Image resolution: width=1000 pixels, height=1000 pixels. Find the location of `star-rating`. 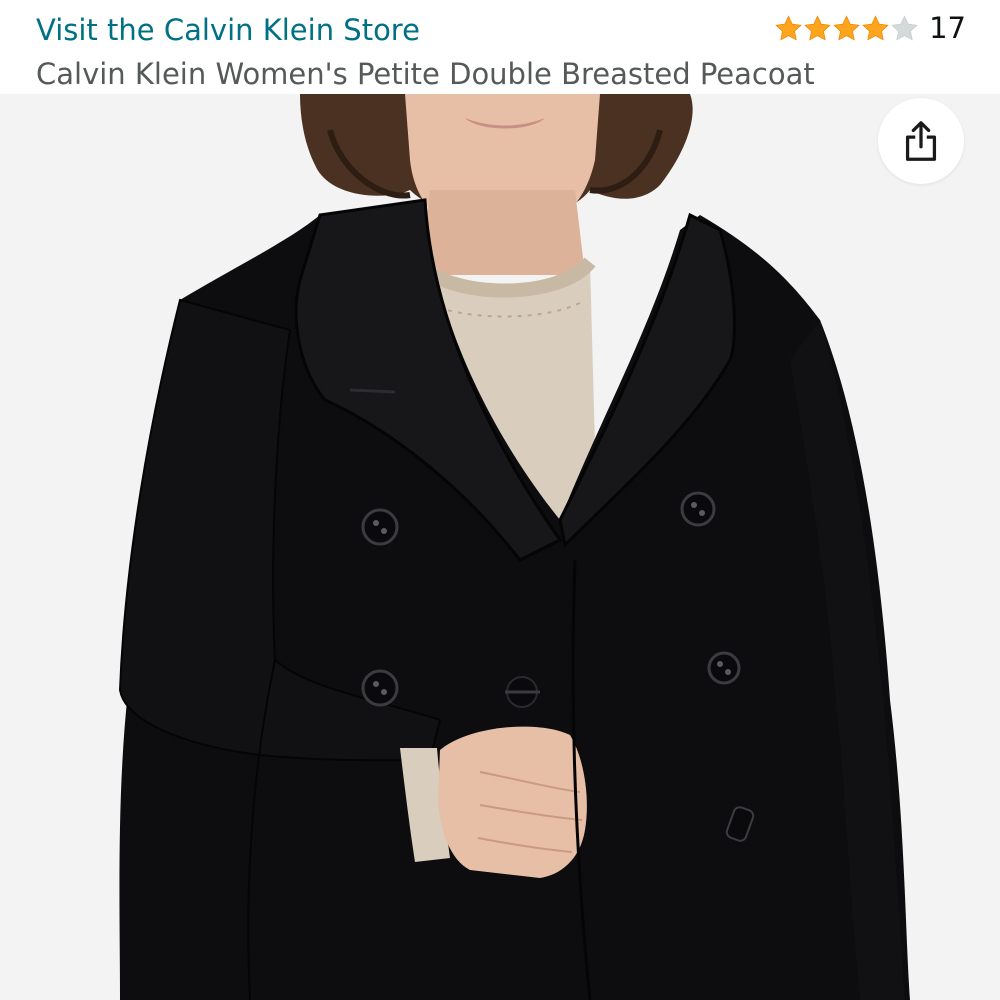

star-rating is located at coordinates (846, 28).